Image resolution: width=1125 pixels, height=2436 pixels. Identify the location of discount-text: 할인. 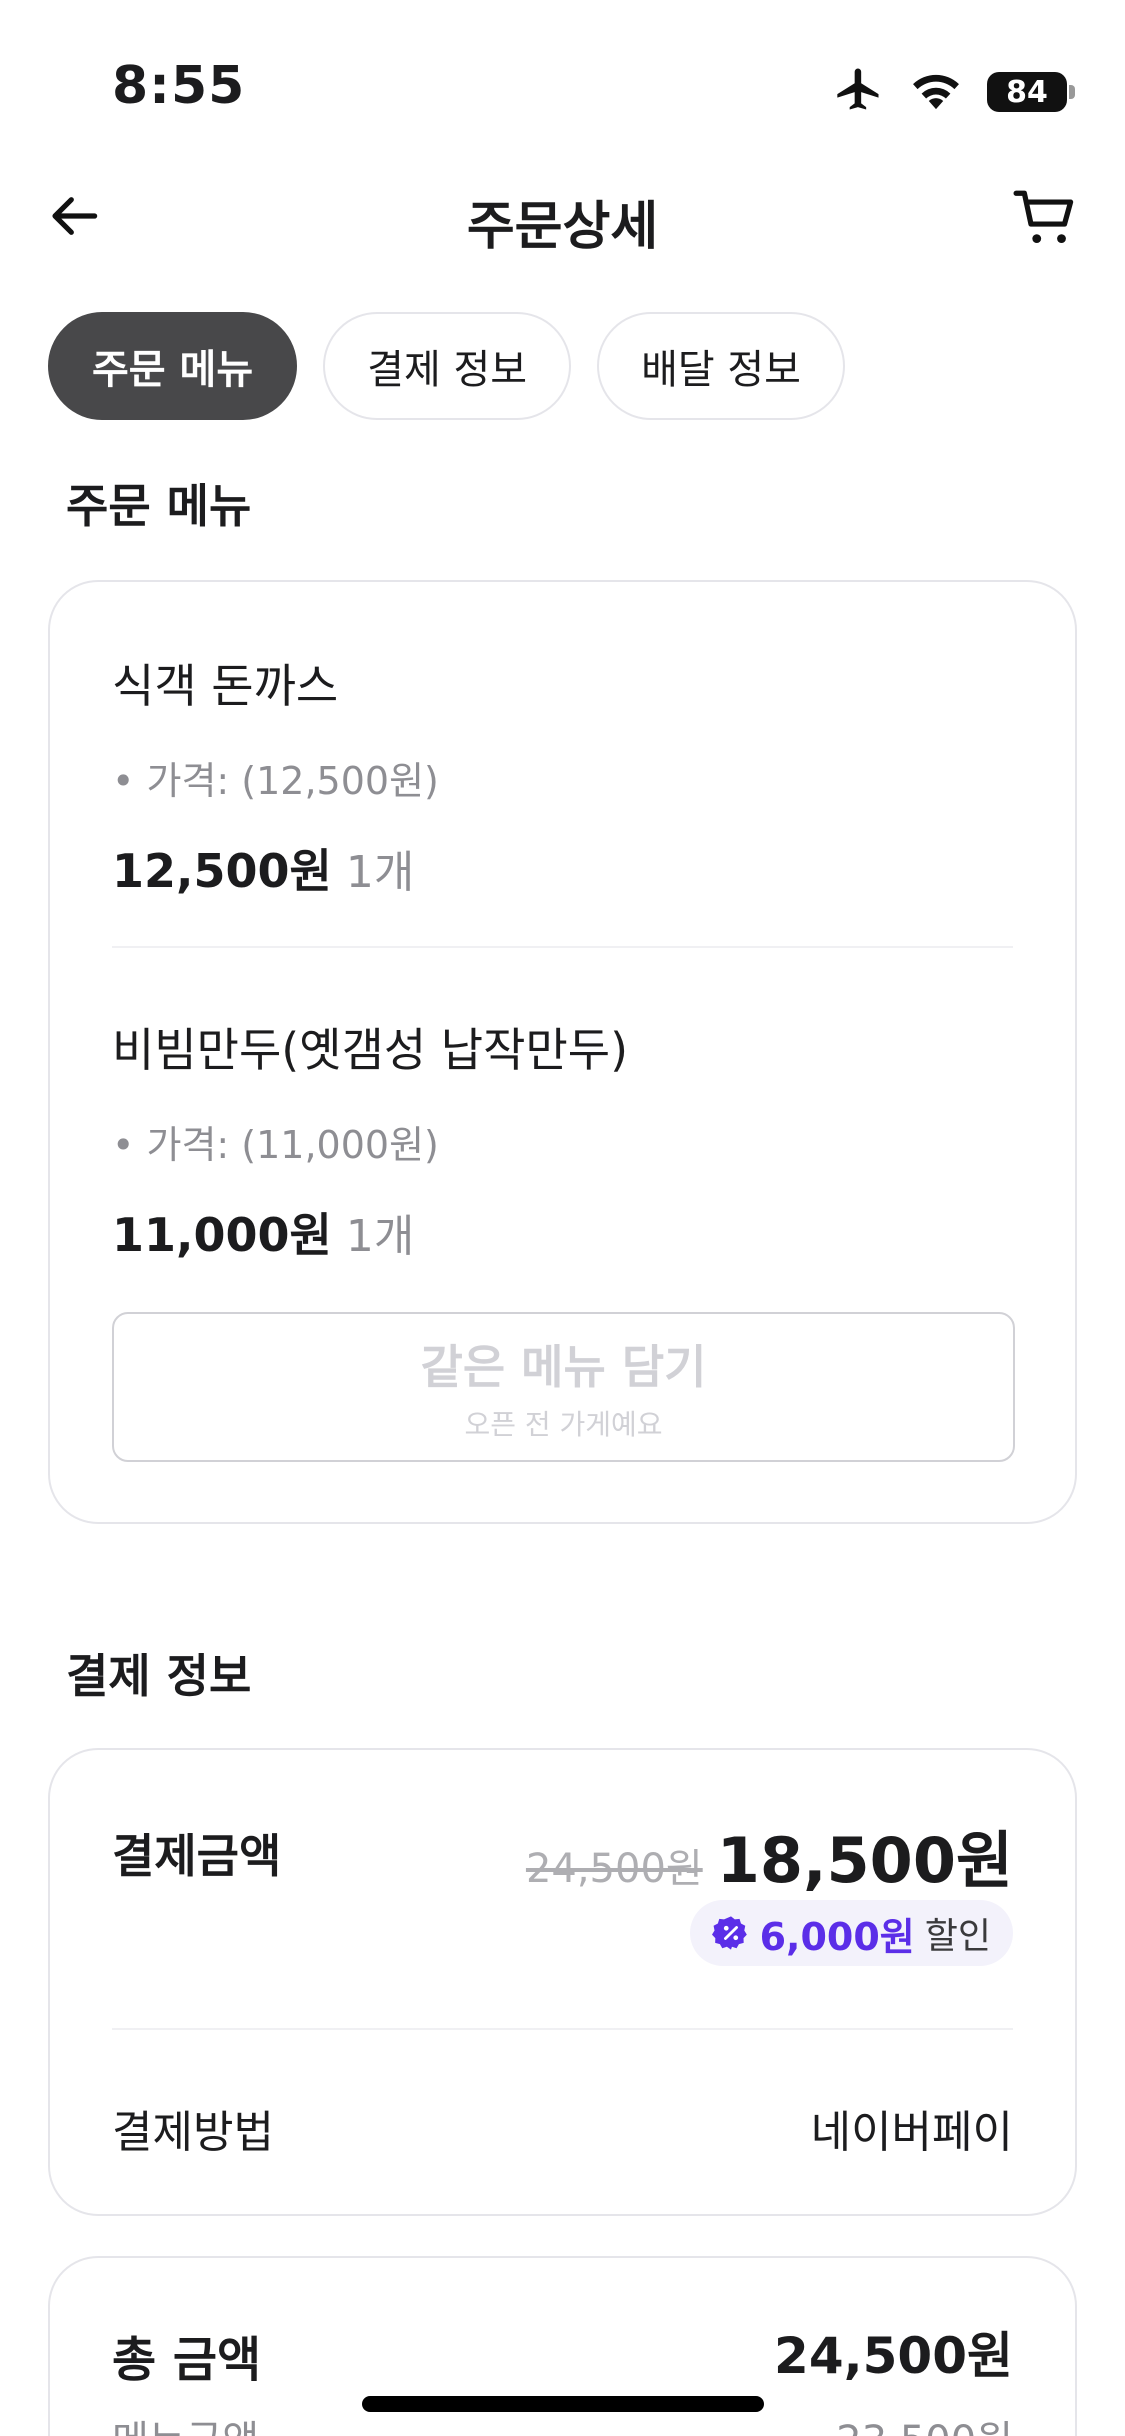
(957, 1936).